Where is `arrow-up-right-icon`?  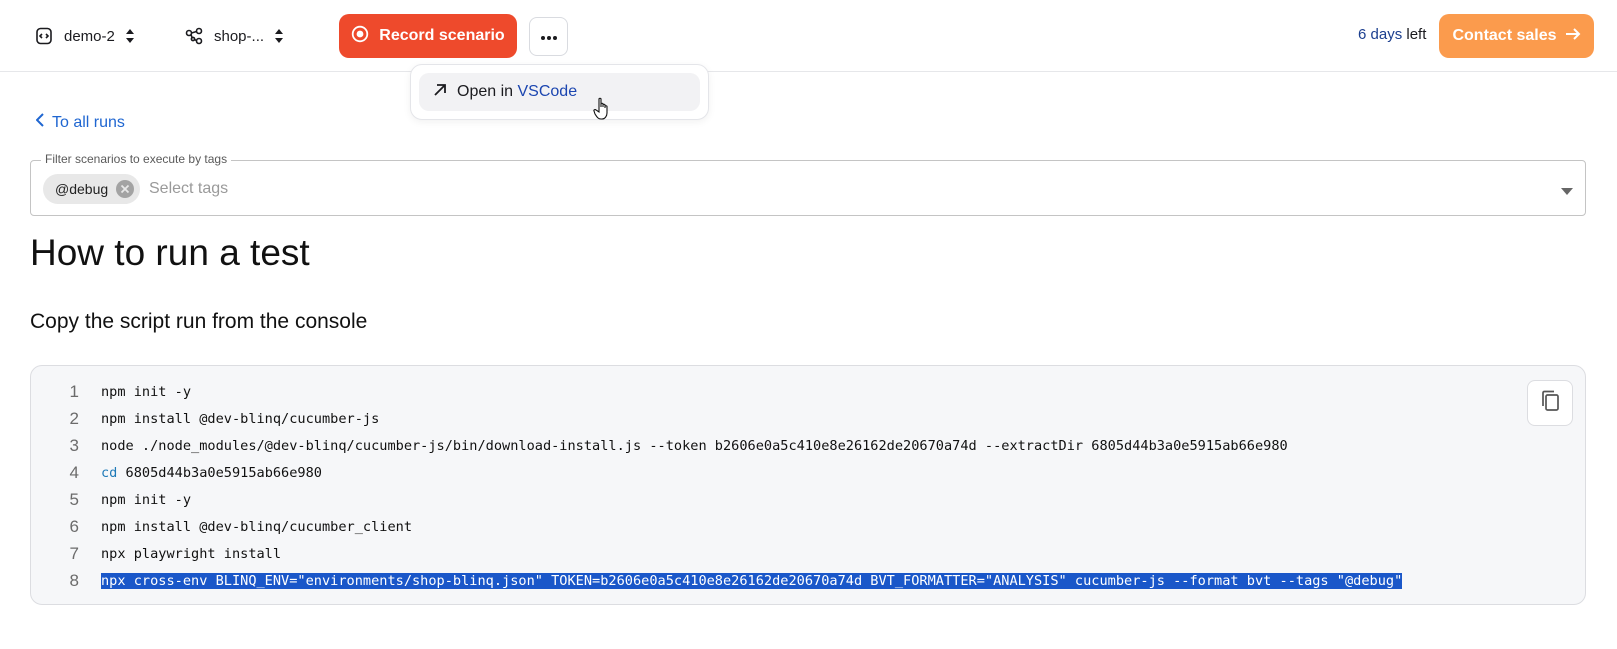 arrow-up-right-icon is located at coordinates (440, 92).